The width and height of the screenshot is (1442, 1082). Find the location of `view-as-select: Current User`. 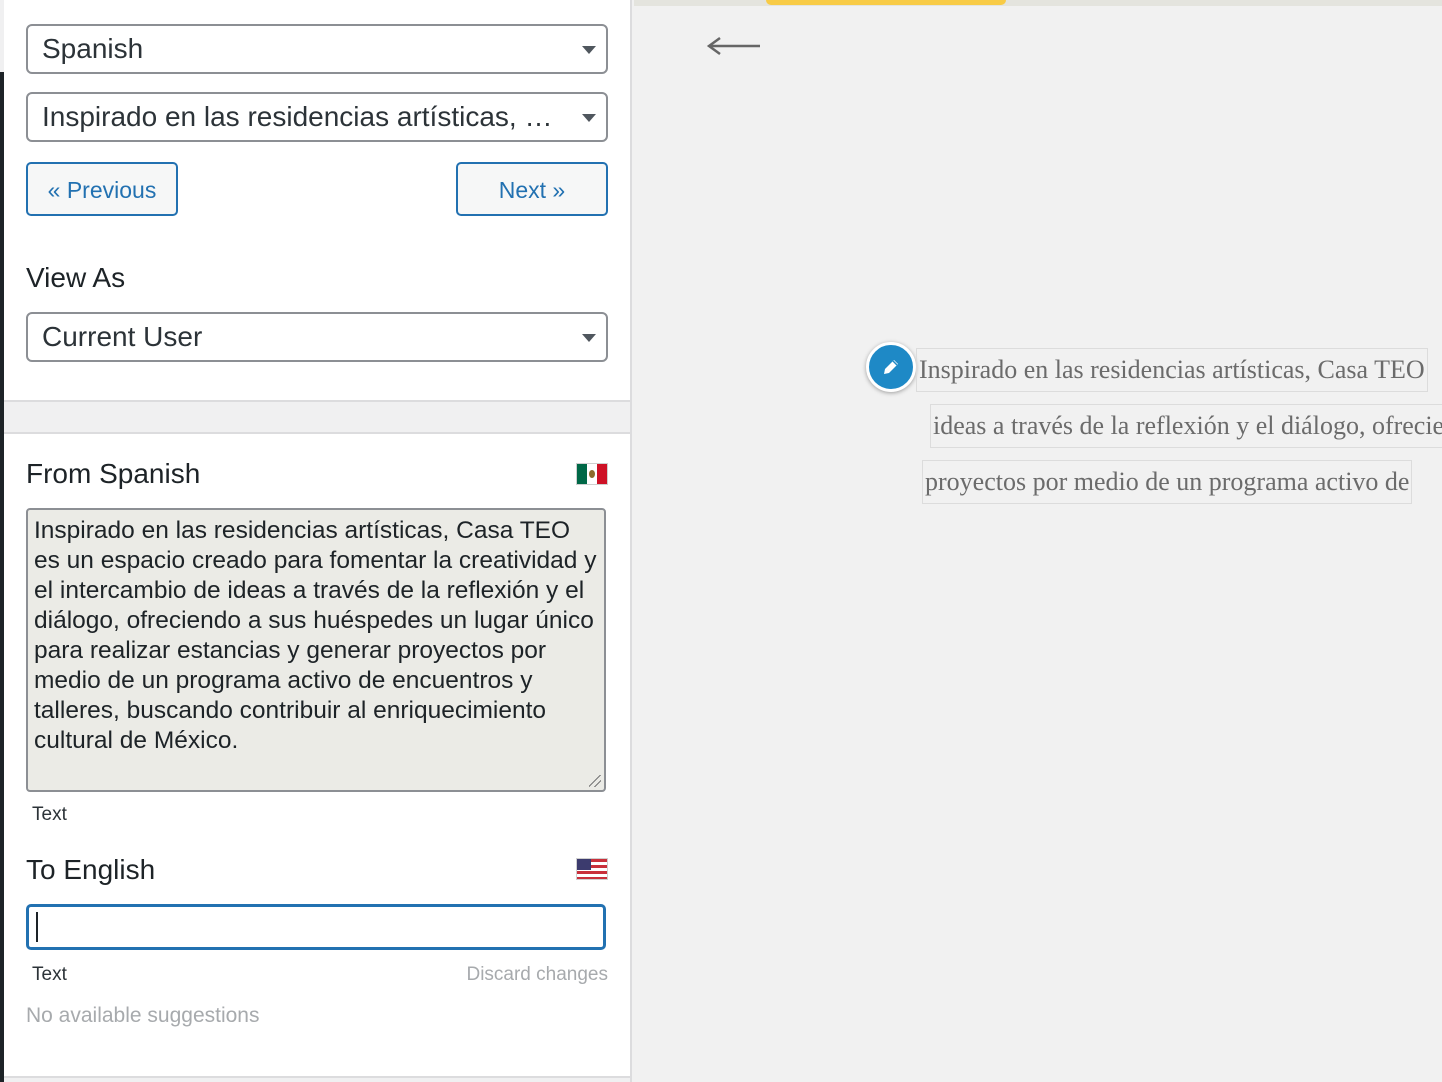

view-as-select: Current User is located at coordinates (317, 337).